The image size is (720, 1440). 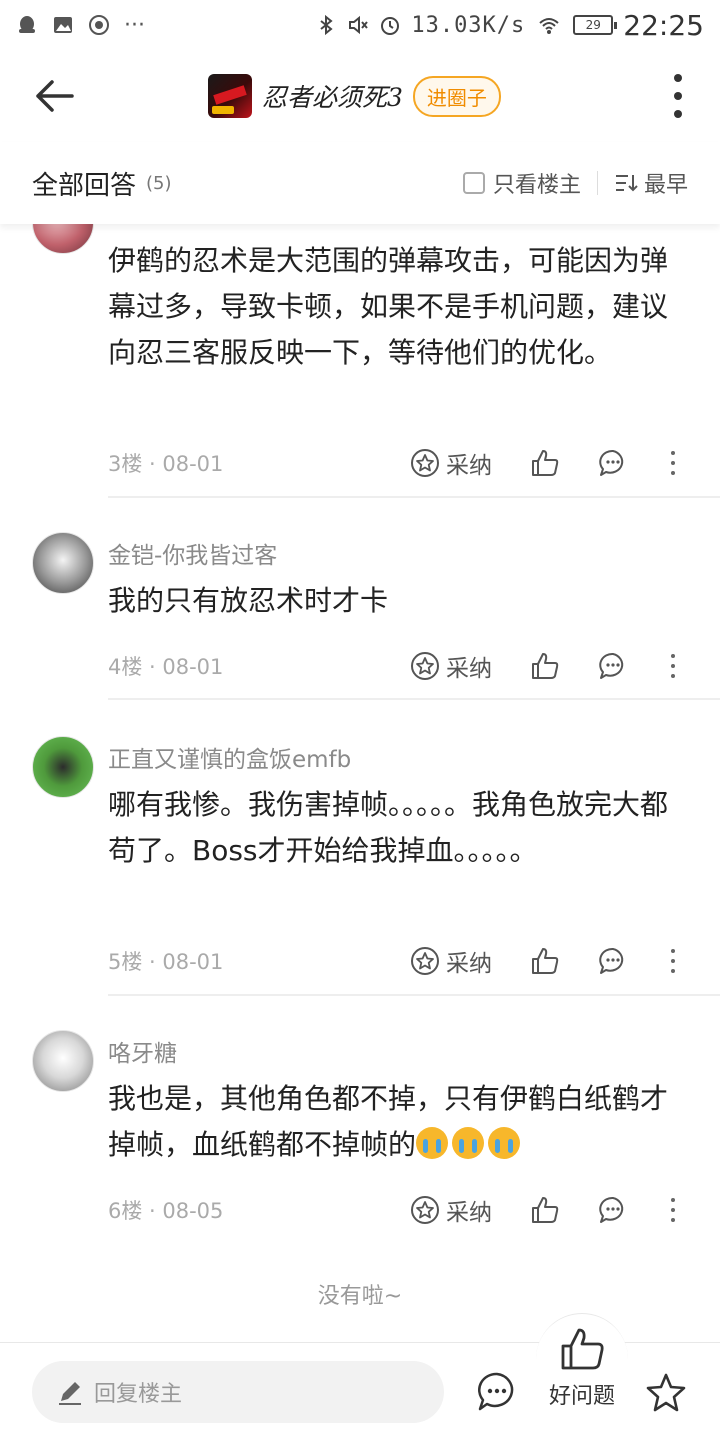 What do you see at coordinates (332, 97) in the screenshot?
I see `game-title: 忍者必须死3` at bounding box center [332, 97].